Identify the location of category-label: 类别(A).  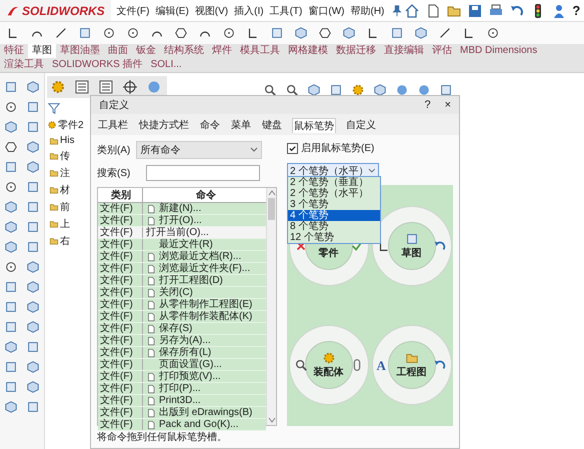
(113, 150).